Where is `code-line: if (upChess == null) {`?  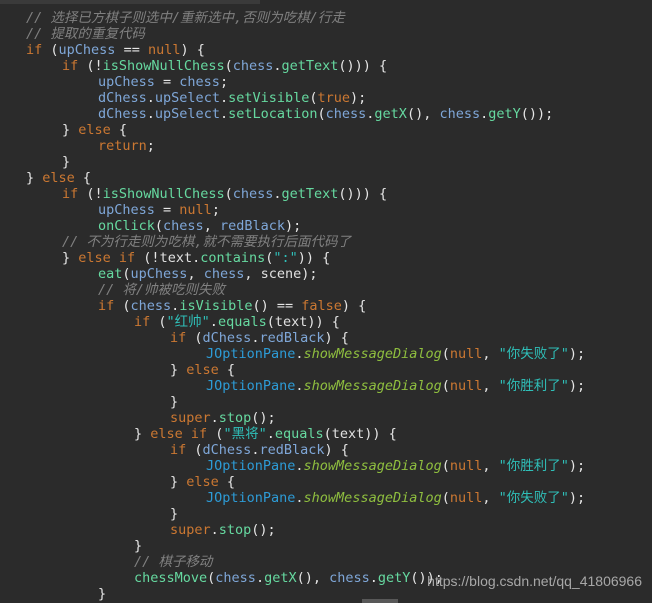 code-line: if (upChess == null) { is located at coordinates (115, 50).